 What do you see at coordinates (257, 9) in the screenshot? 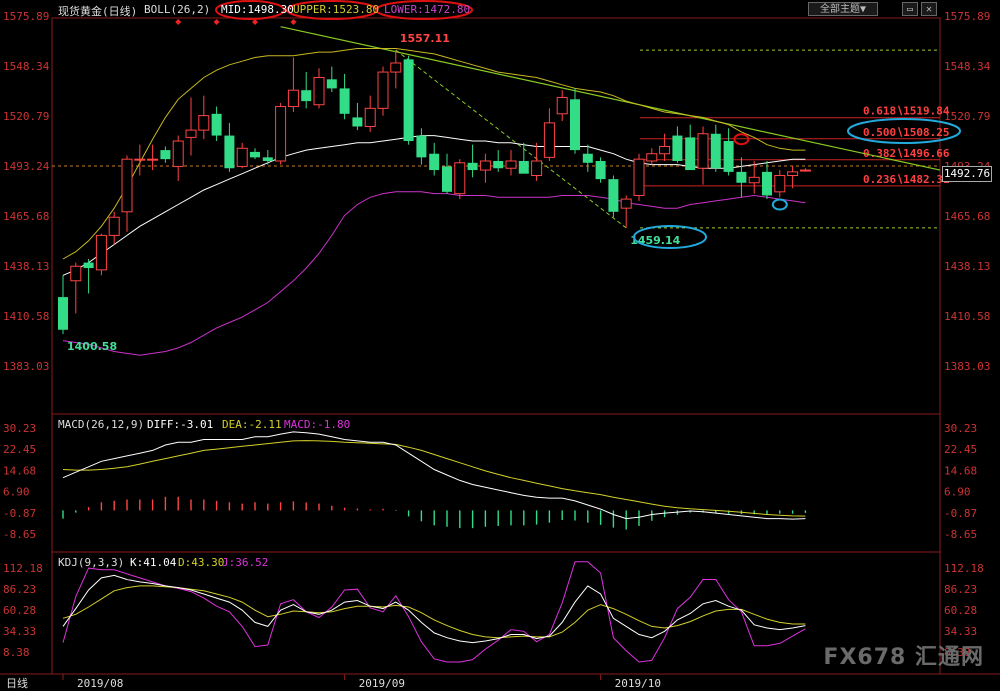
I see `boll-mid-value: MID:1498.30` at bounding box center [257, 9].